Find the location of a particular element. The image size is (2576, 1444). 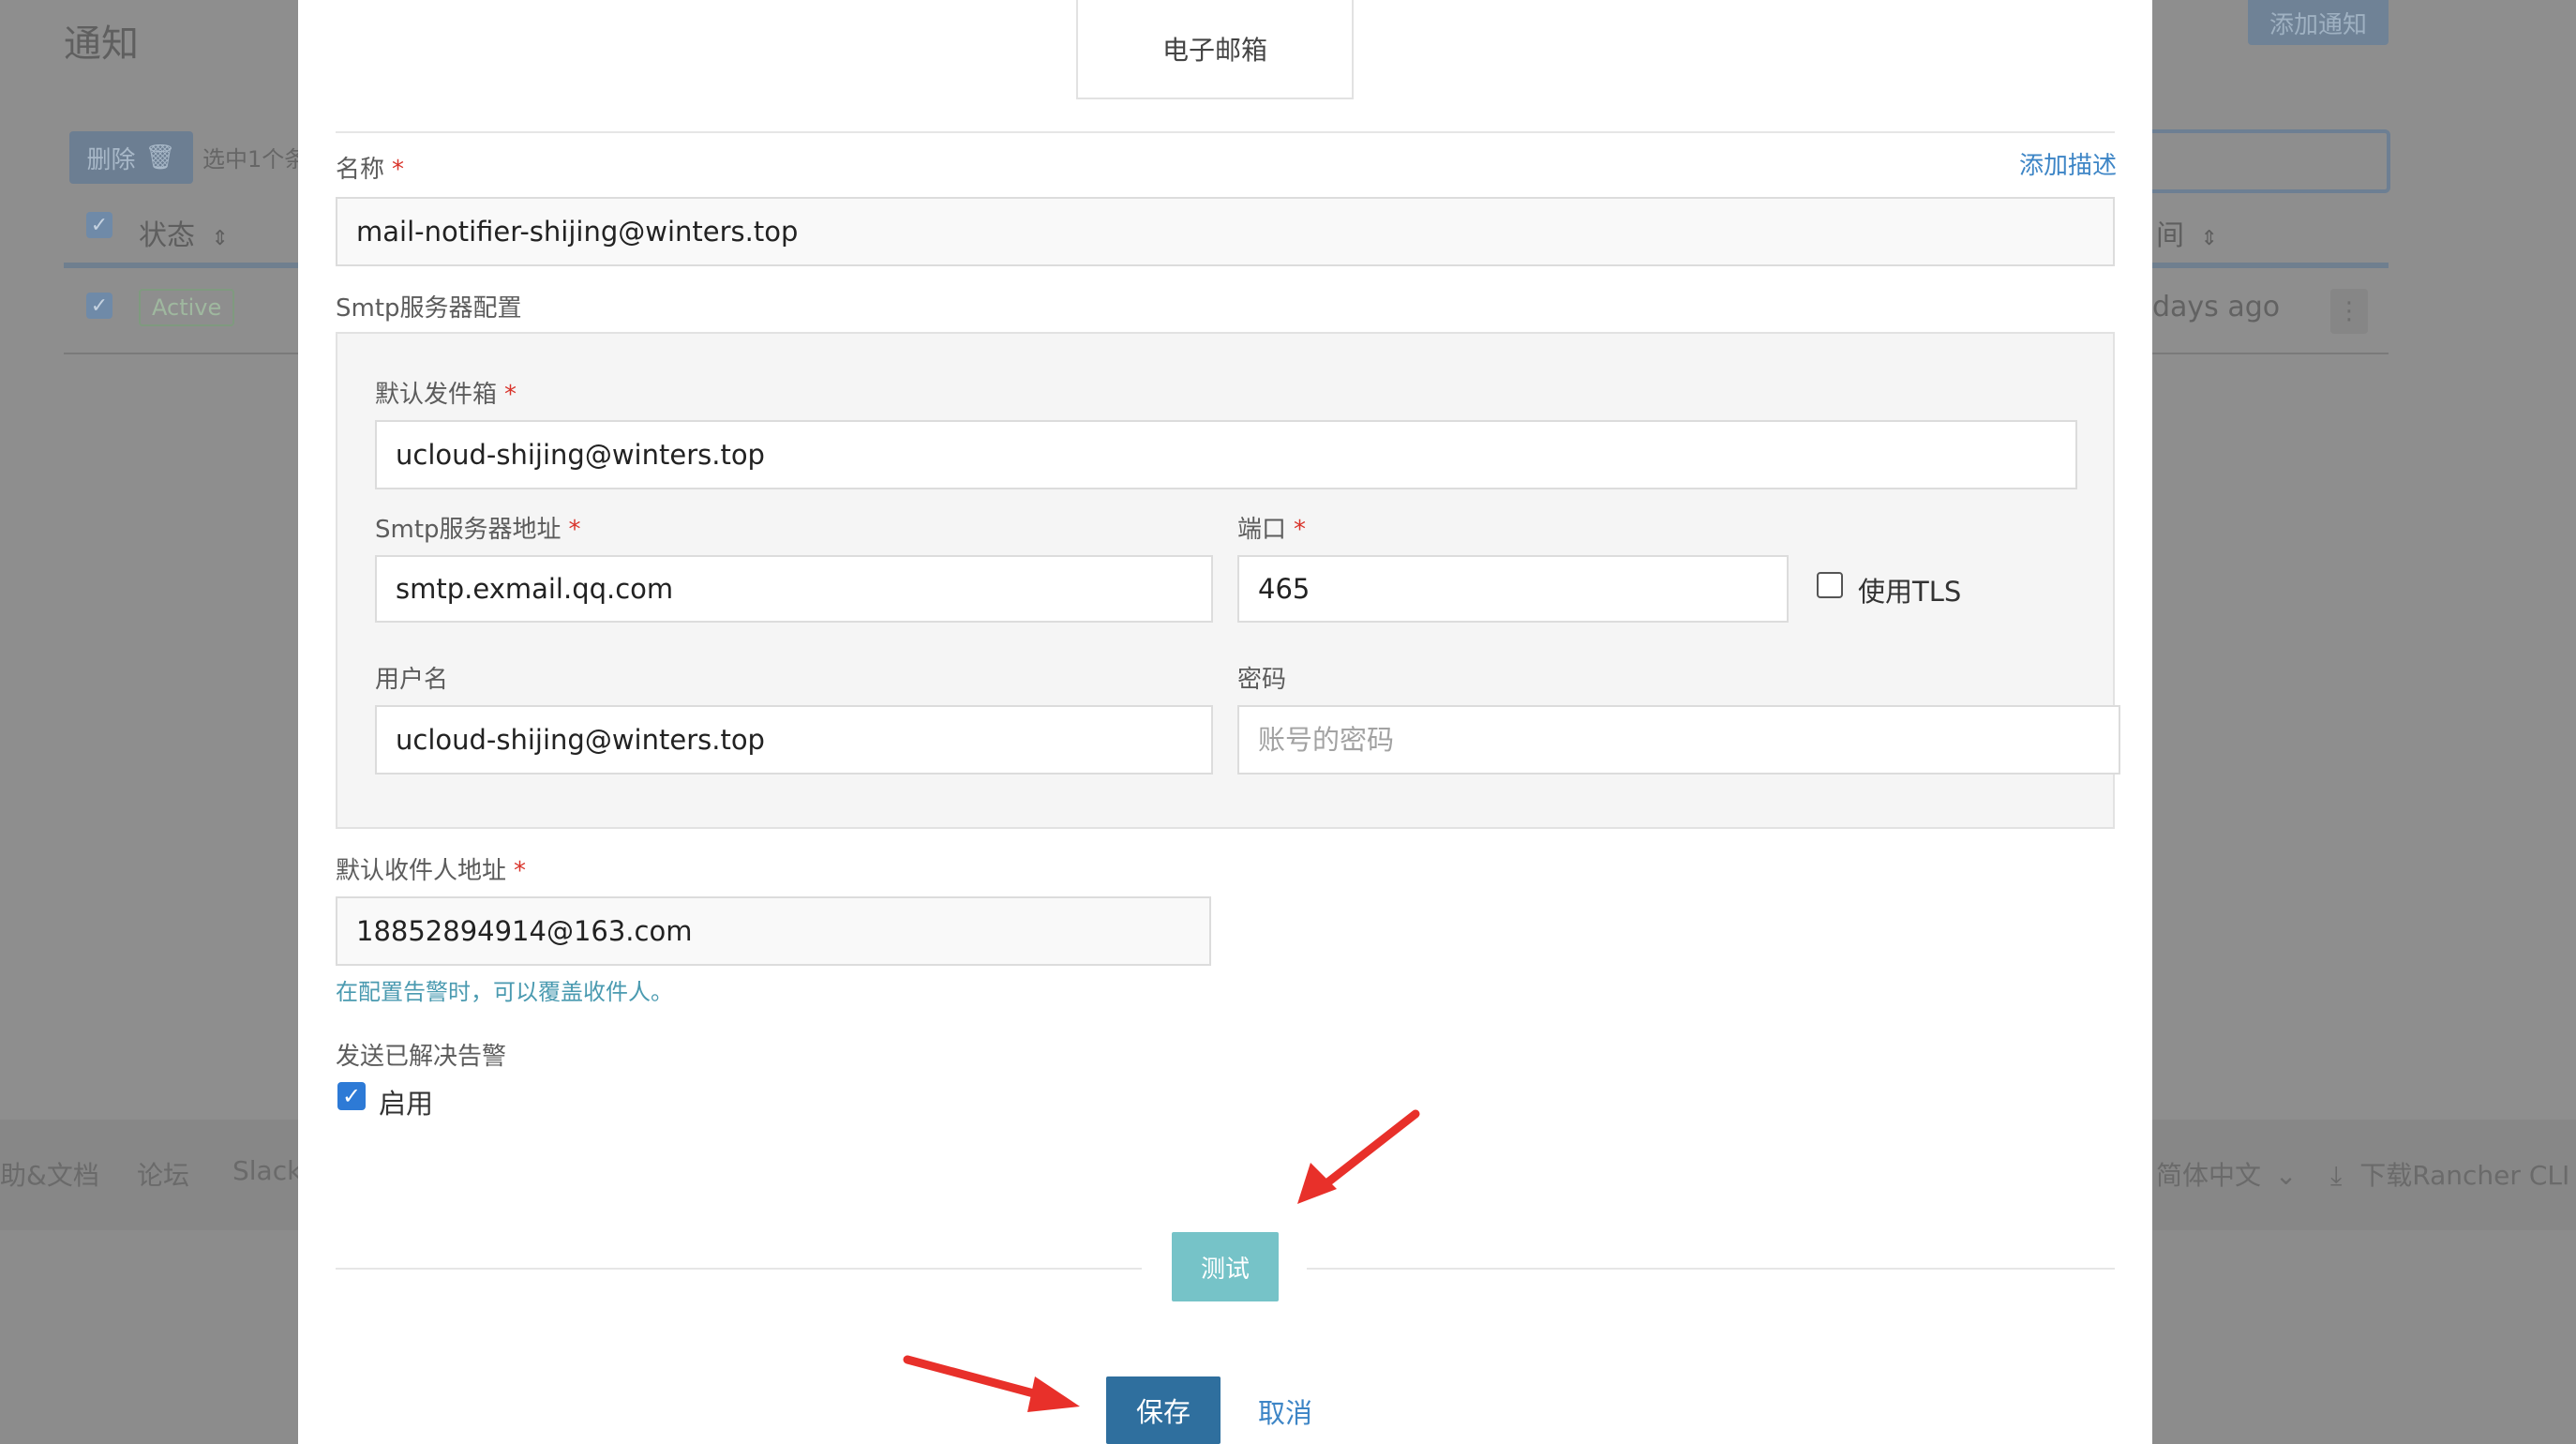

annotation-arrows is located at coordinates (1162, 1260).